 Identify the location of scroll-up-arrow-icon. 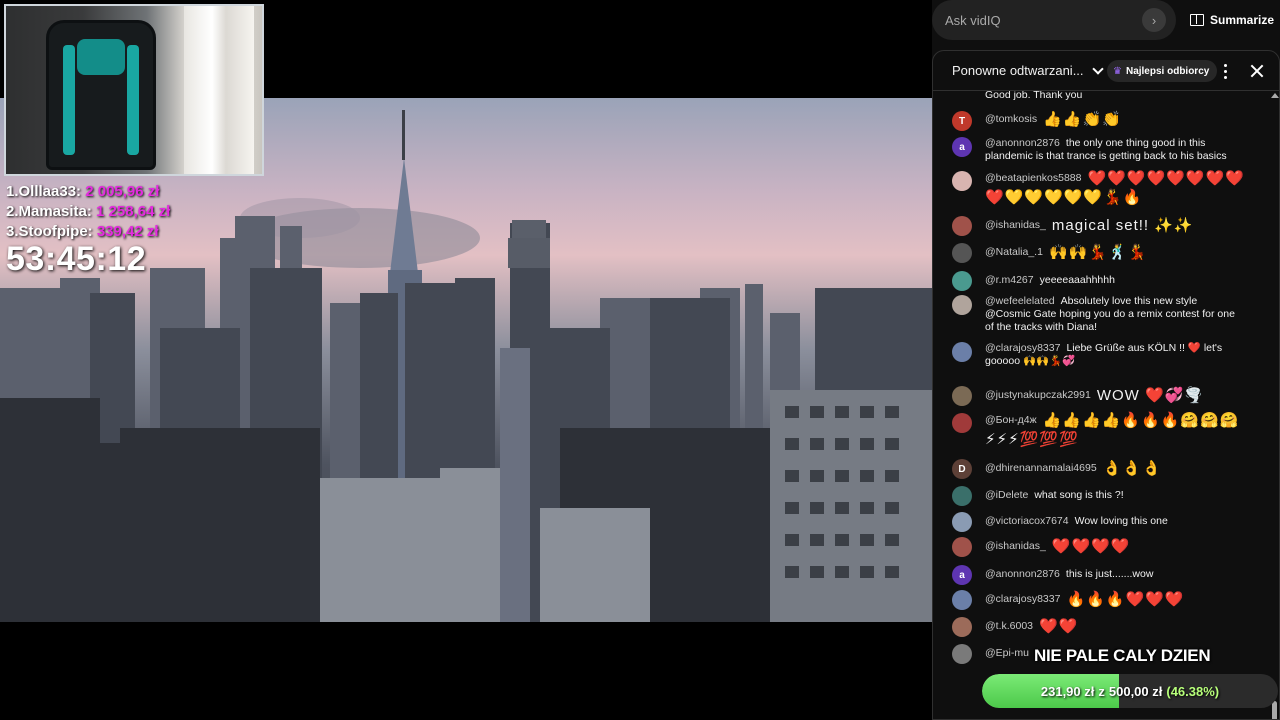
(1275, 95).